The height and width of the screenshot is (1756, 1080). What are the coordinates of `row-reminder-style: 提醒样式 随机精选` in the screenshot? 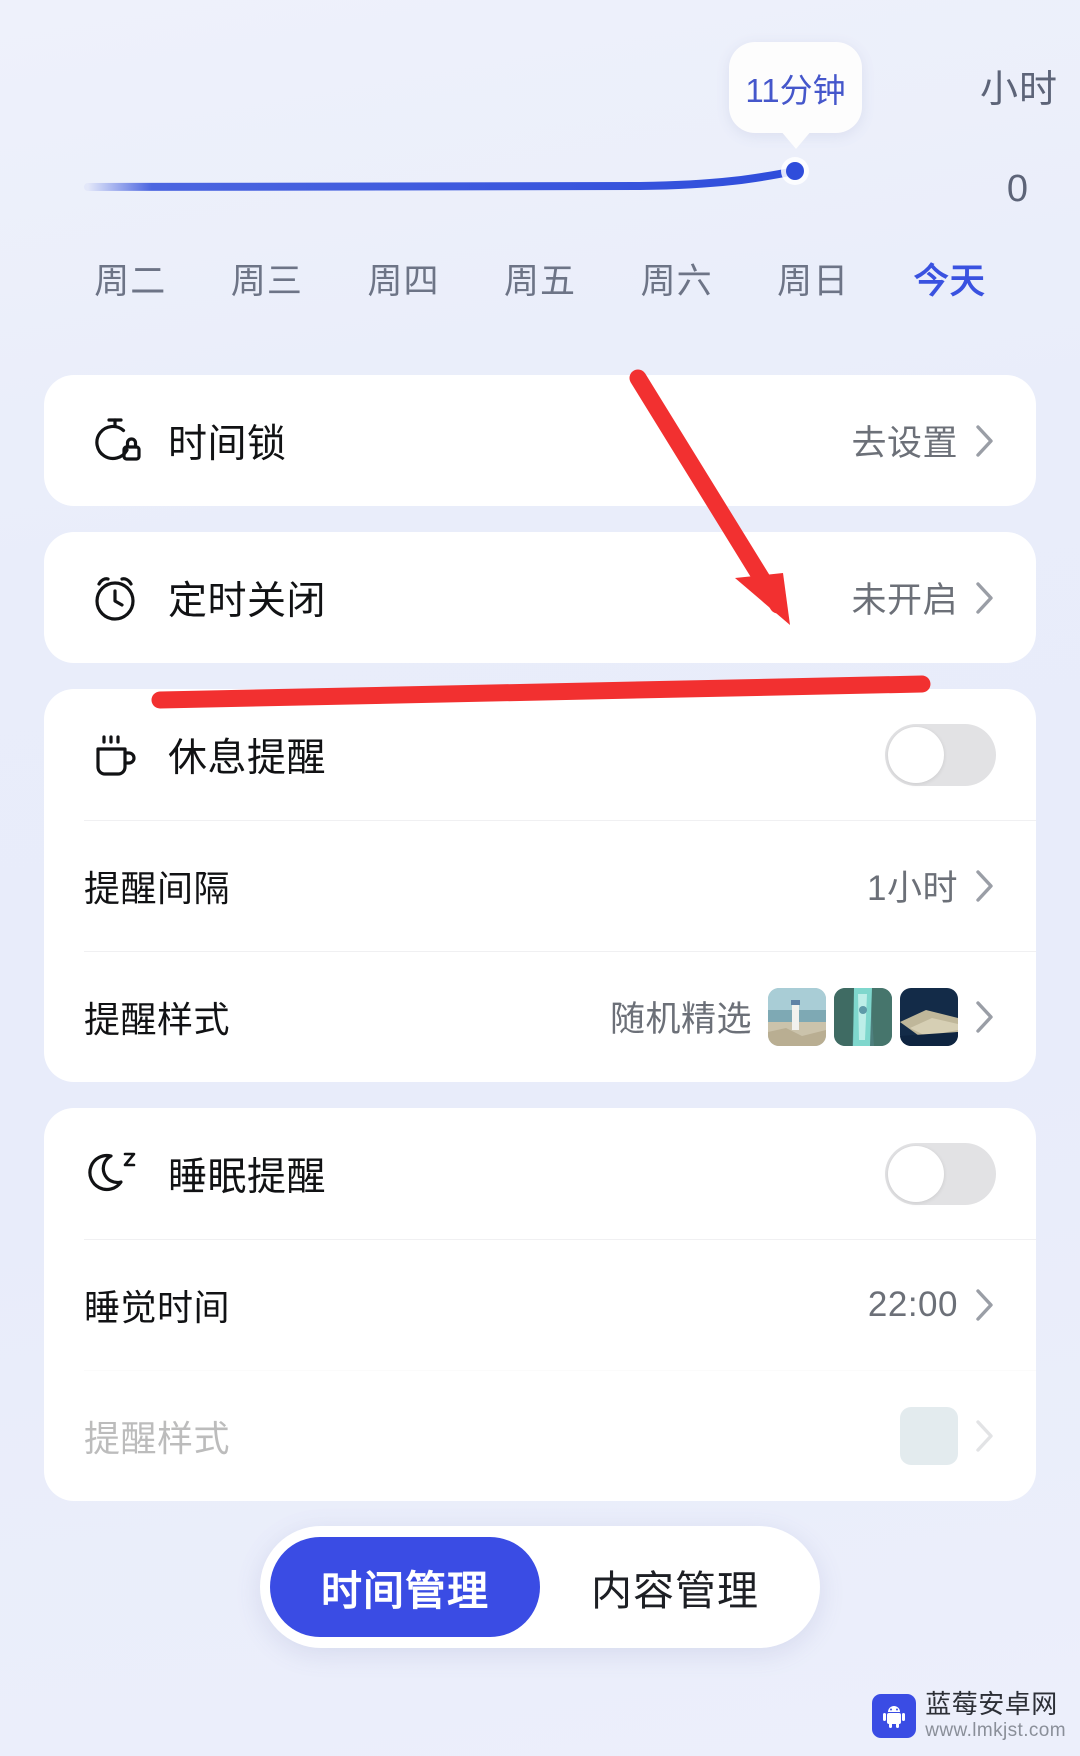 It's located at (540, 1016).